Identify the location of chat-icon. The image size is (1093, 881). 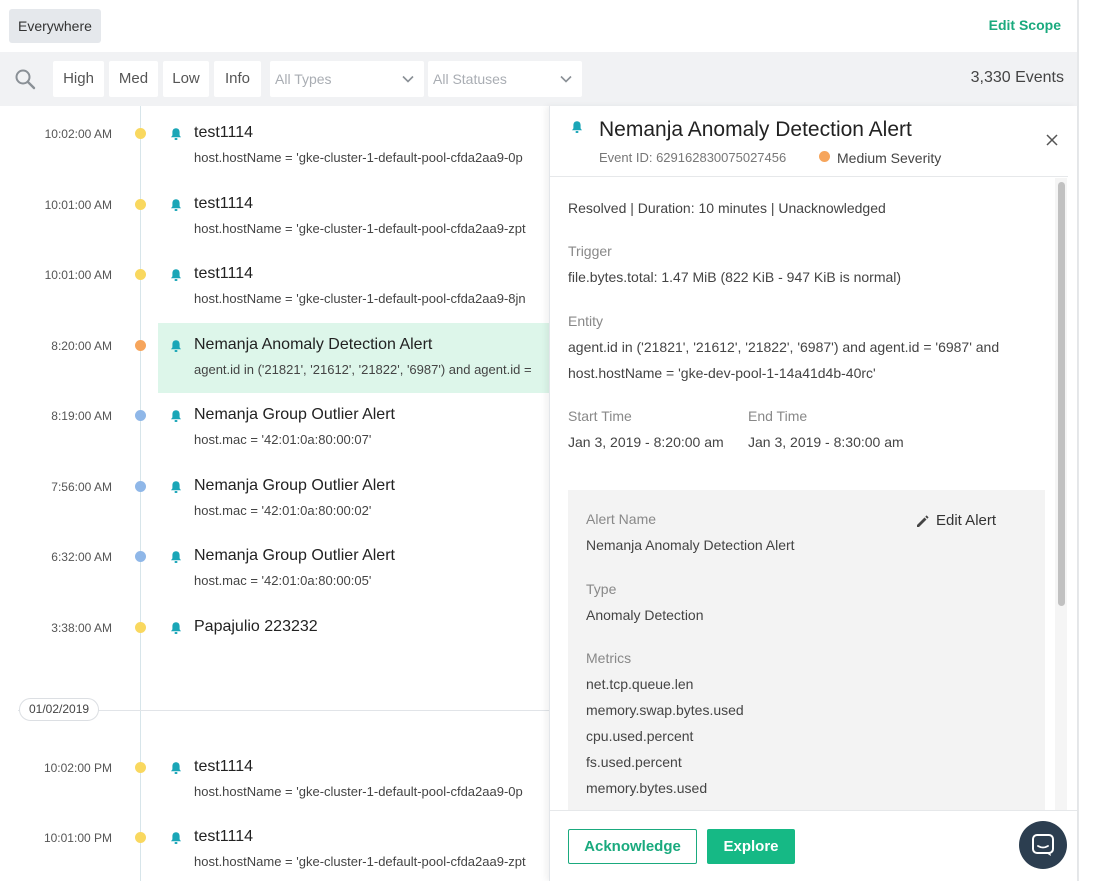
(1043, 845).